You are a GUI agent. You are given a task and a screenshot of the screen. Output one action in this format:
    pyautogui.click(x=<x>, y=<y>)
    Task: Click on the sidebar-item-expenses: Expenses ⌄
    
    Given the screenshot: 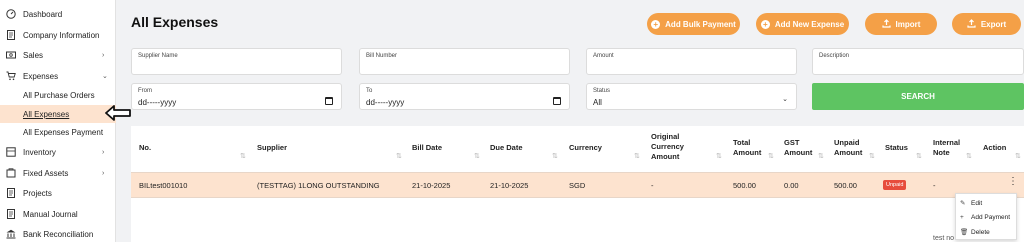 What is the action you would take?
    pyautogui.click(x=58, y=76)
    